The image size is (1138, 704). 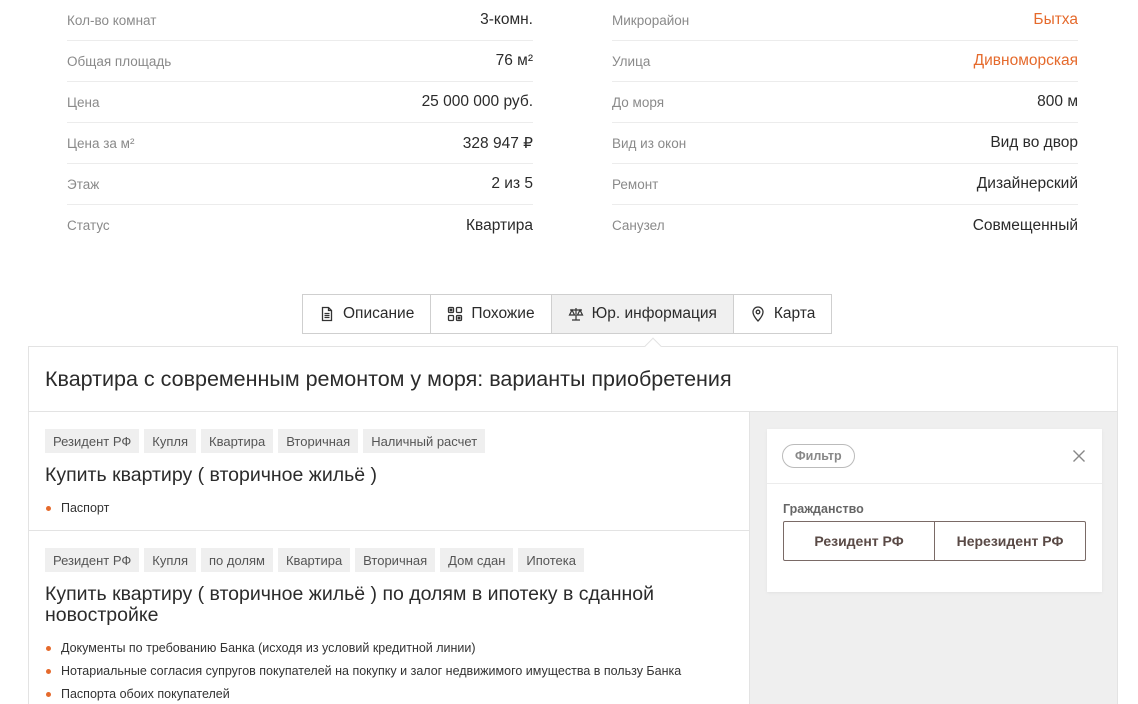 I want to click on filter-body: Гражданство Резидент РФ Нерезидент РФ, so click(x=934, y=522).